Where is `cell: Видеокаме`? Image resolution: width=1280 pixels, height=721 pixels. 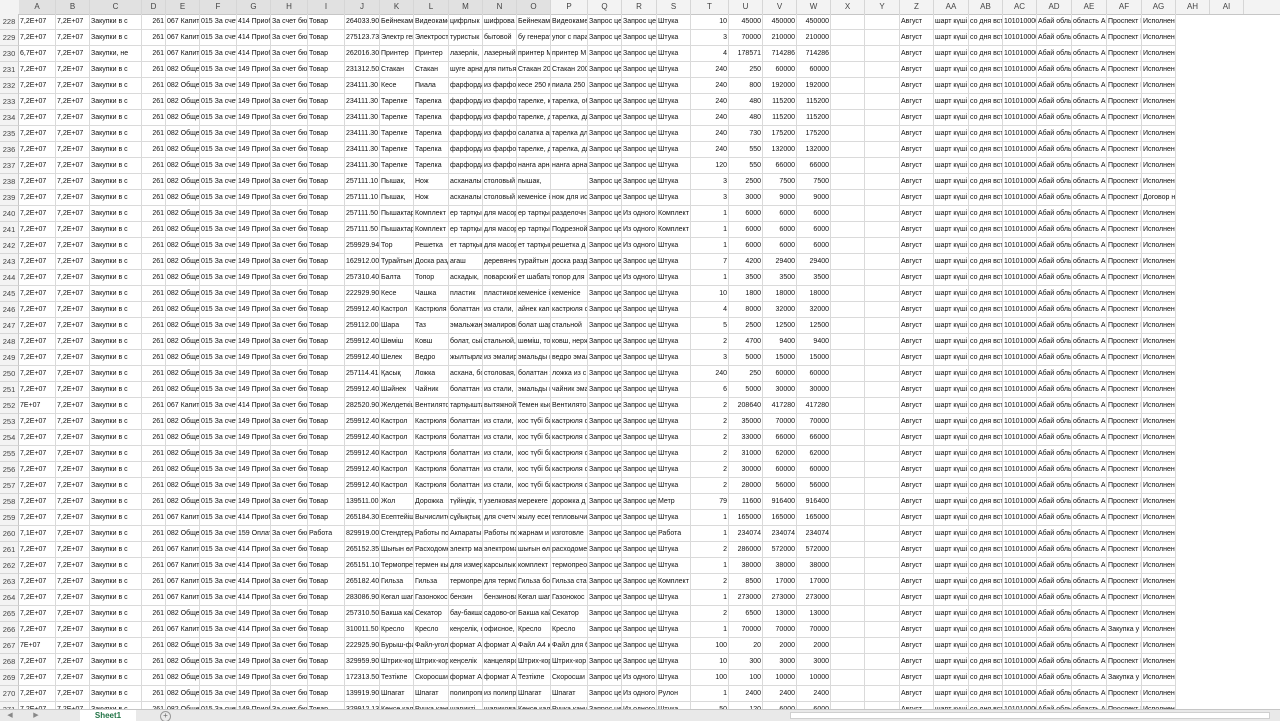 cell: Видеокаме is located at coordinates (569, 22).